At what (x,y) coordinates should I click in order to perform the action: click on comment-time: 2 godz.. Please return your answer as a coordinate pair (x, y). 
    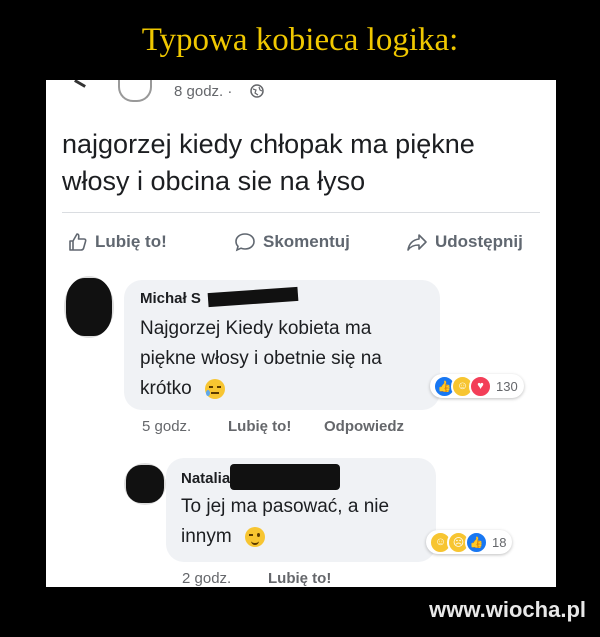
    Looking at the image, I should click on (206, 578).